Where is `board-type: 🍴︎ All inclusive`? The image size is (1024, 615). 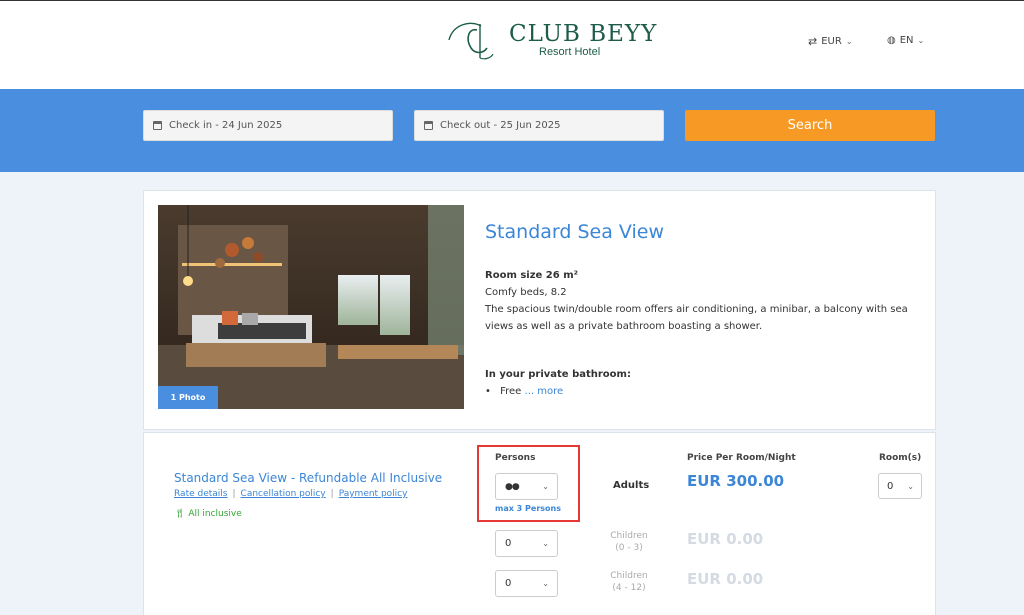
board-type: 🍴︎ All inclusive is located at coordinates (208, 514).